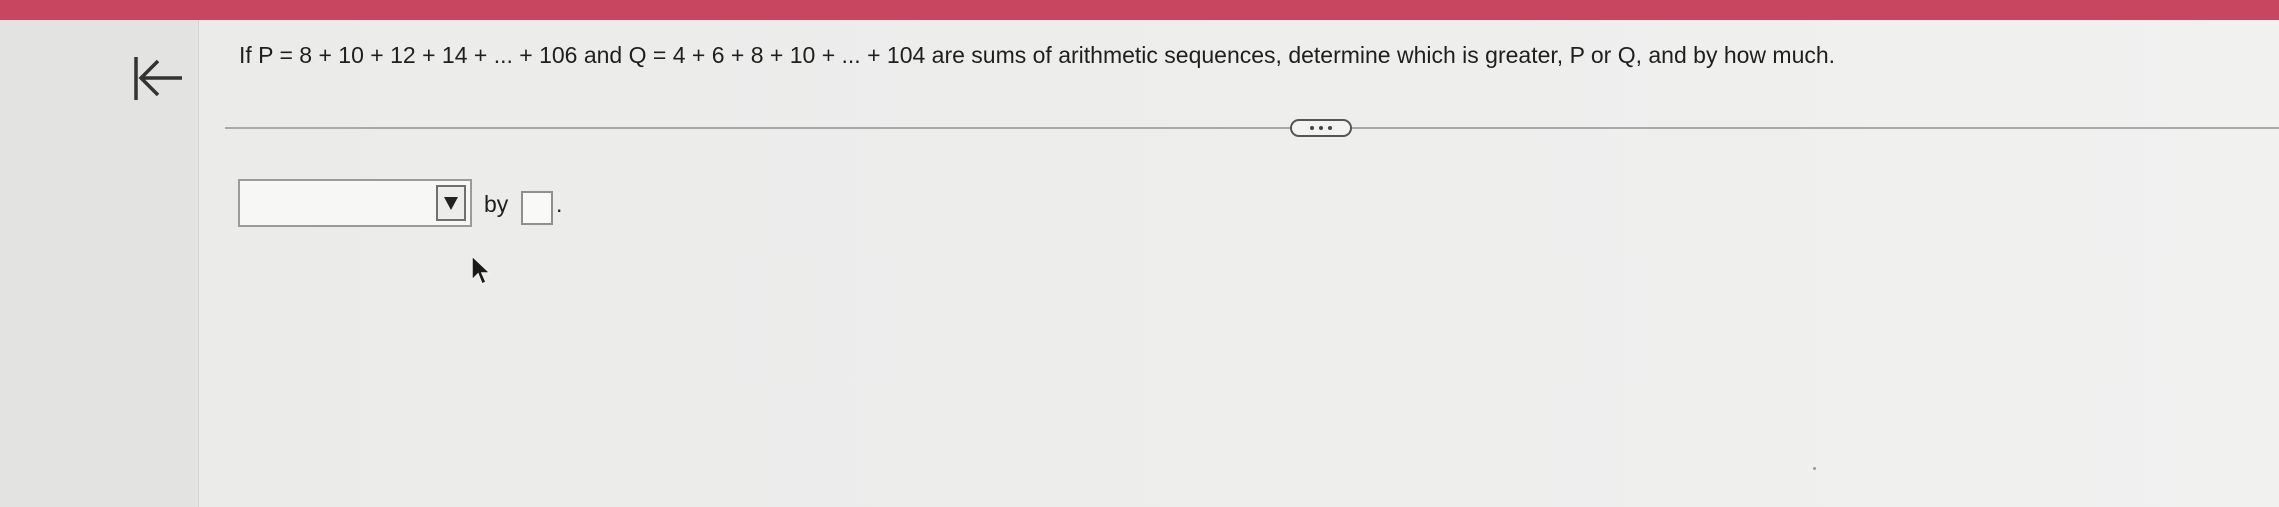 This screenshot has width=2279, height=507. I want to click on triangle-down-icon, so click(451, 203).